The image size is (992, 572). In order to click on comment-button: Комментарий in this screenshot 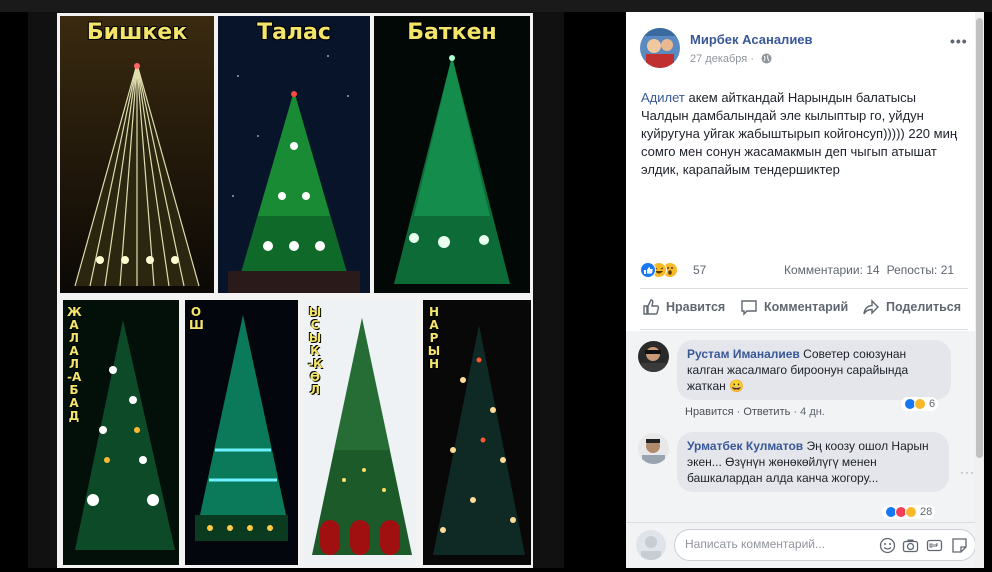, I will do `click(794, 307)`.